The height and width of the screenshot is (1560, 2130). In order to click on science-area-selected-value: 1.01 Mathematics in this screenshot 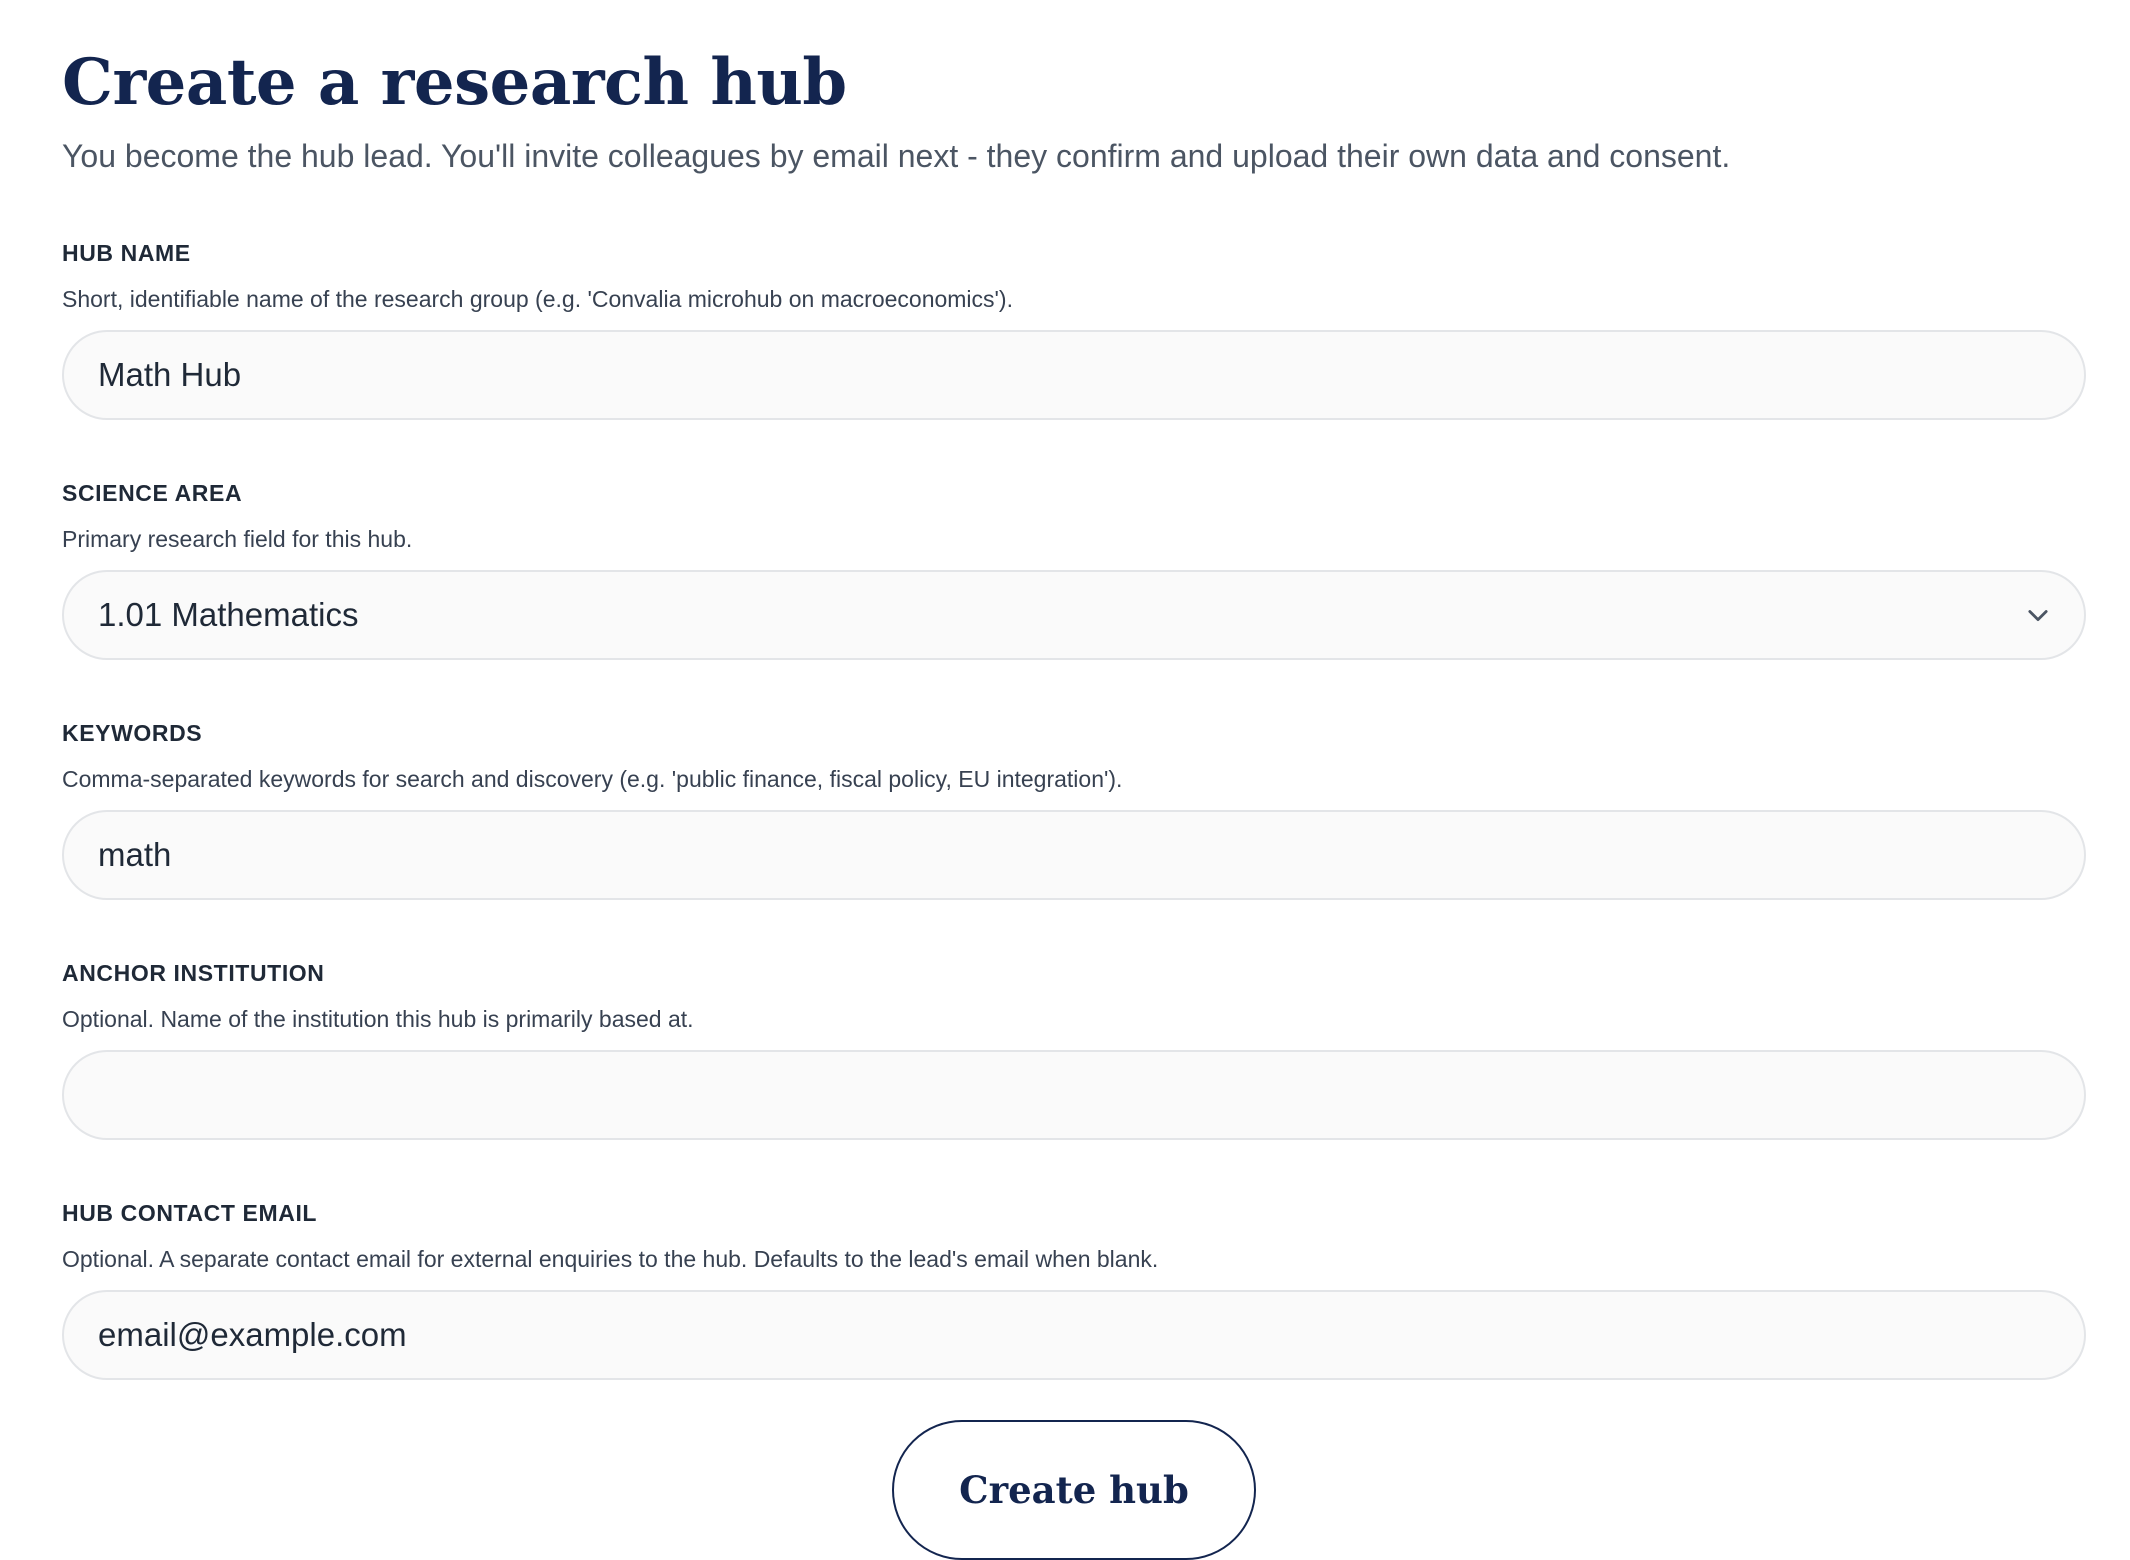, I will do `click(1074, 615)`.